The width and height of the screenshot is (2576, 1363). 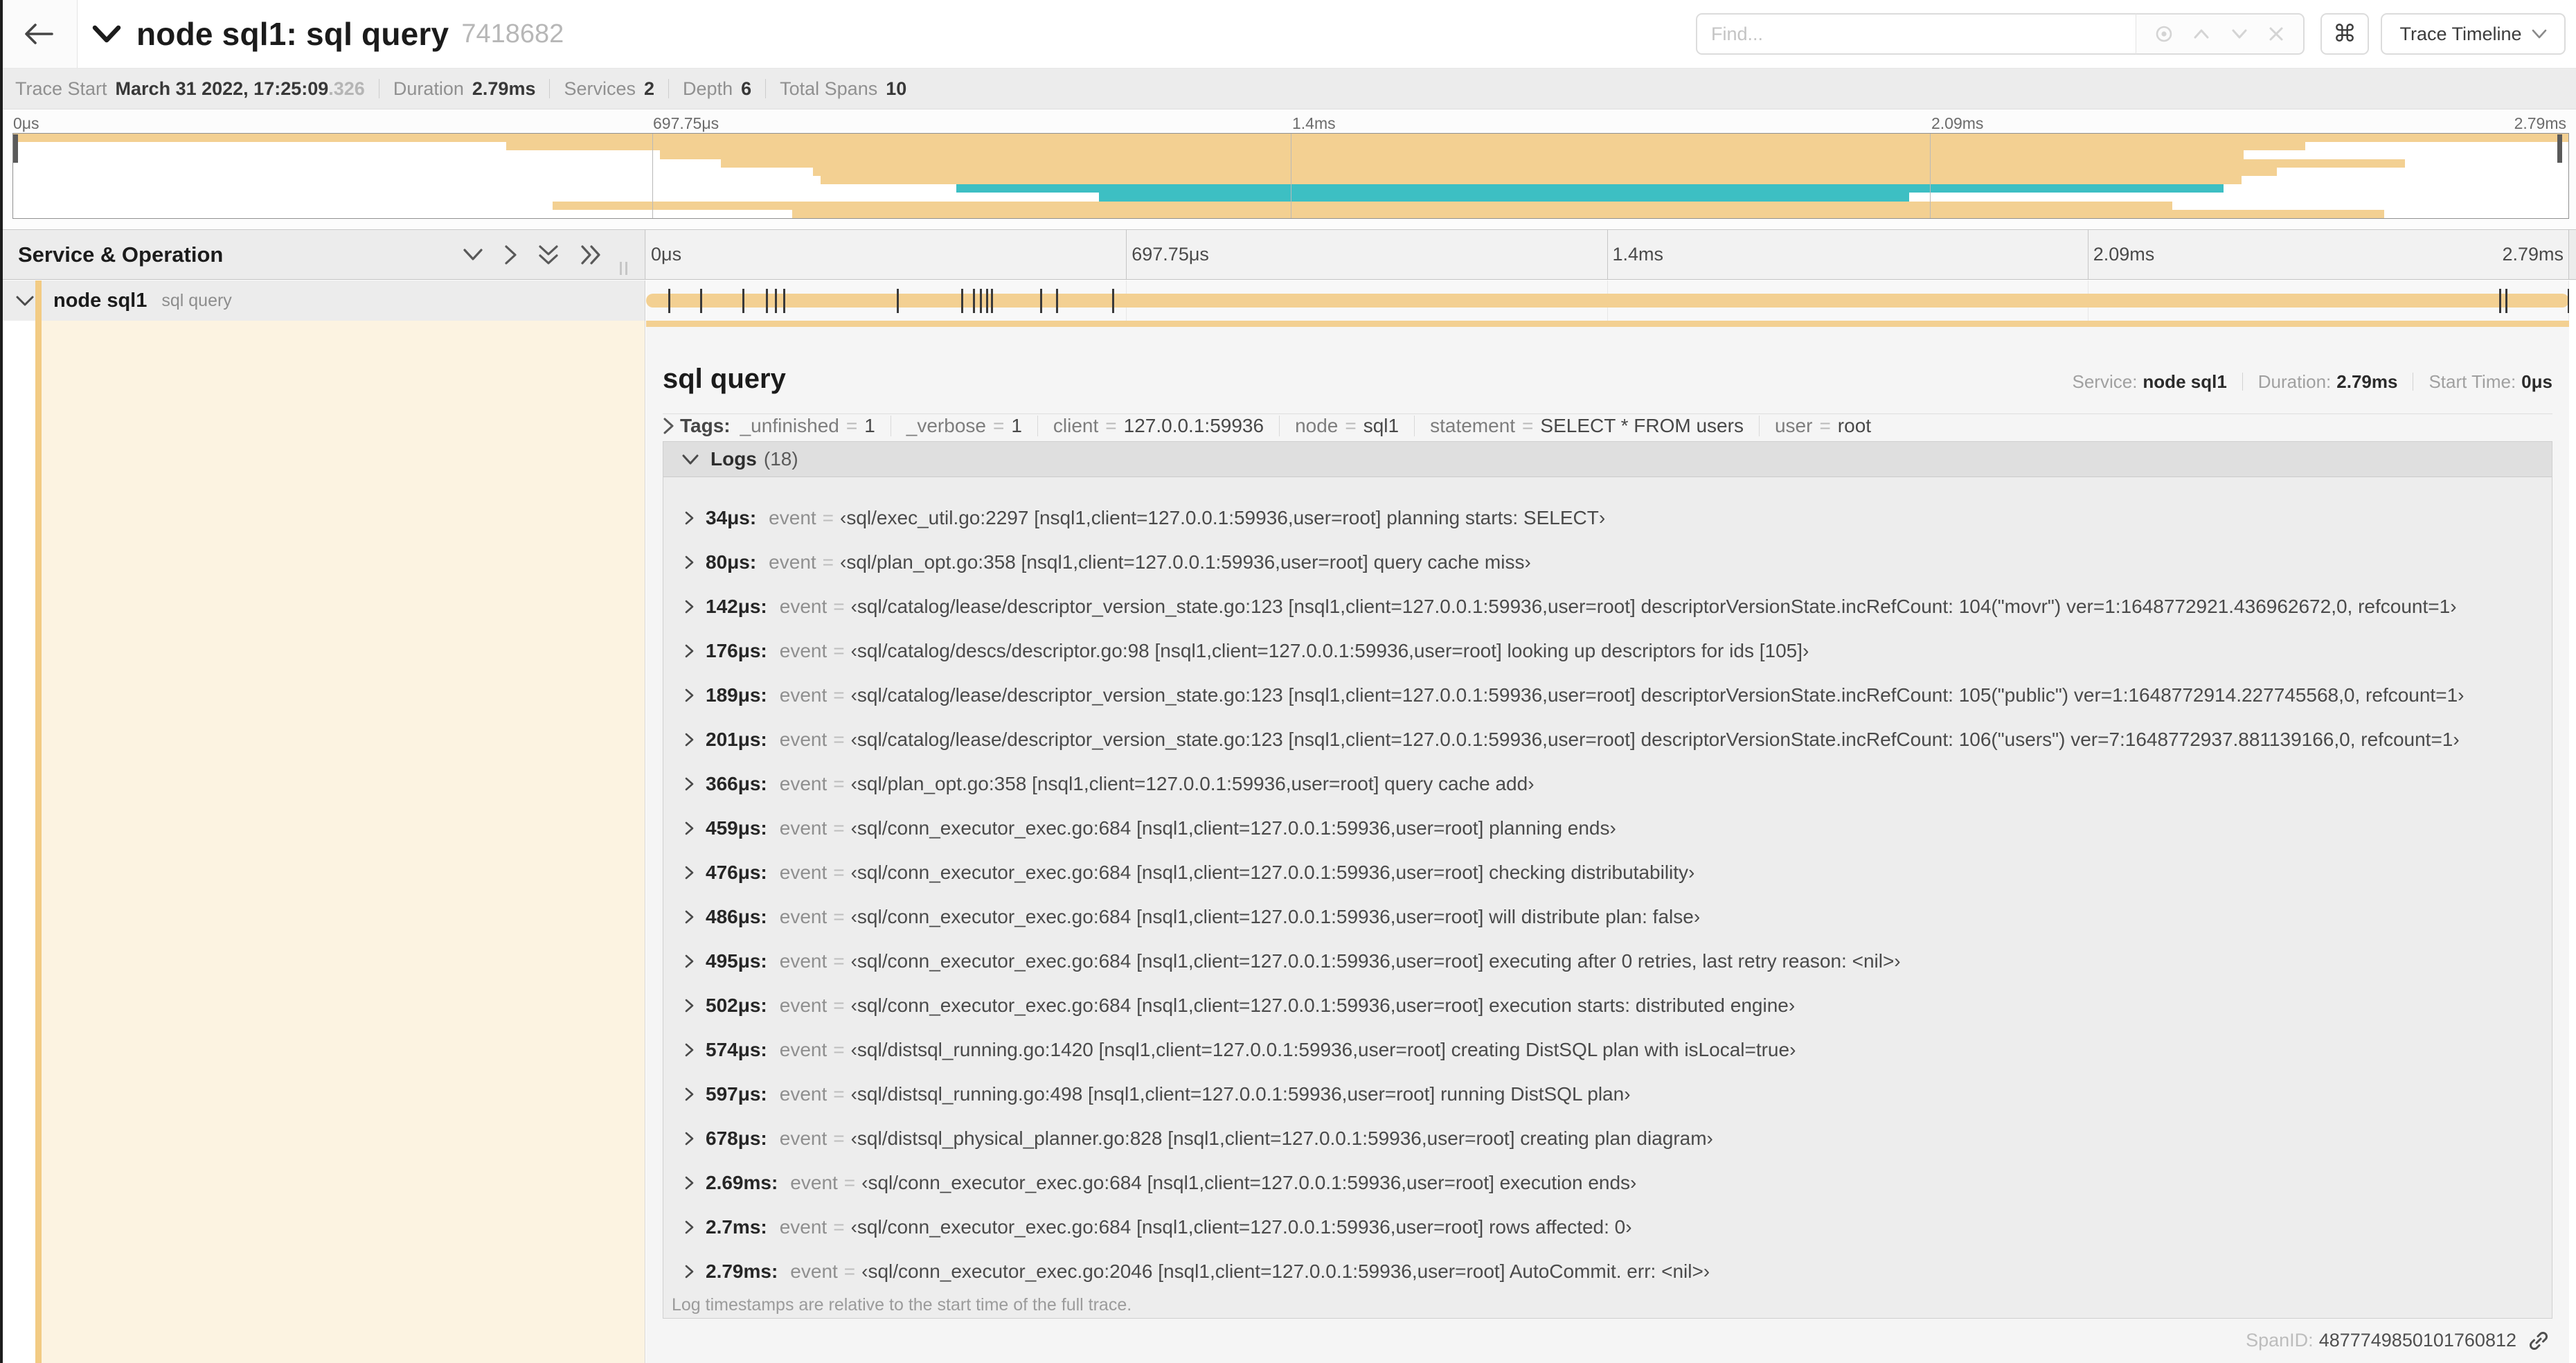 I want to click on span-service-name: node sql1, so click(x=100, y=300).